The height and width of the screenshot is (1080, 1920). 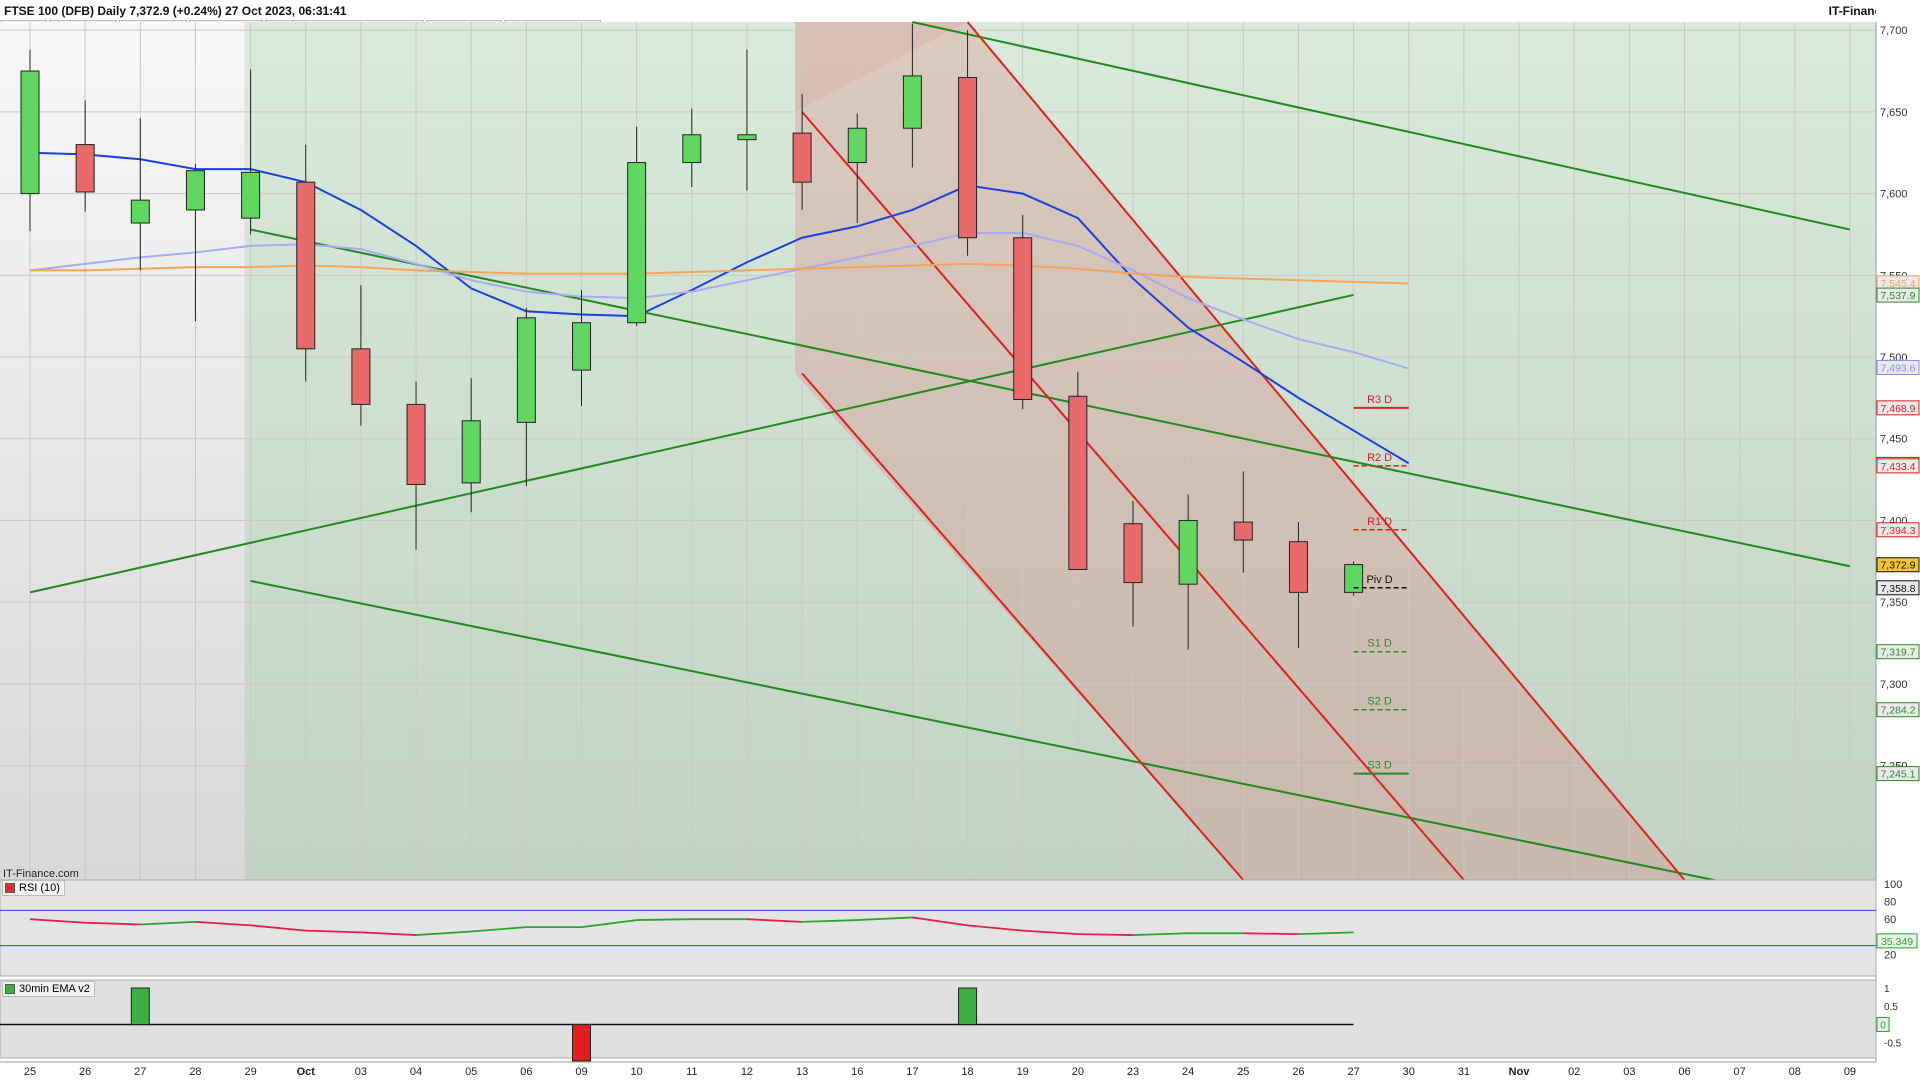 I want to click on price-label-text: 7,433.4, so click(x=1897, y=467).